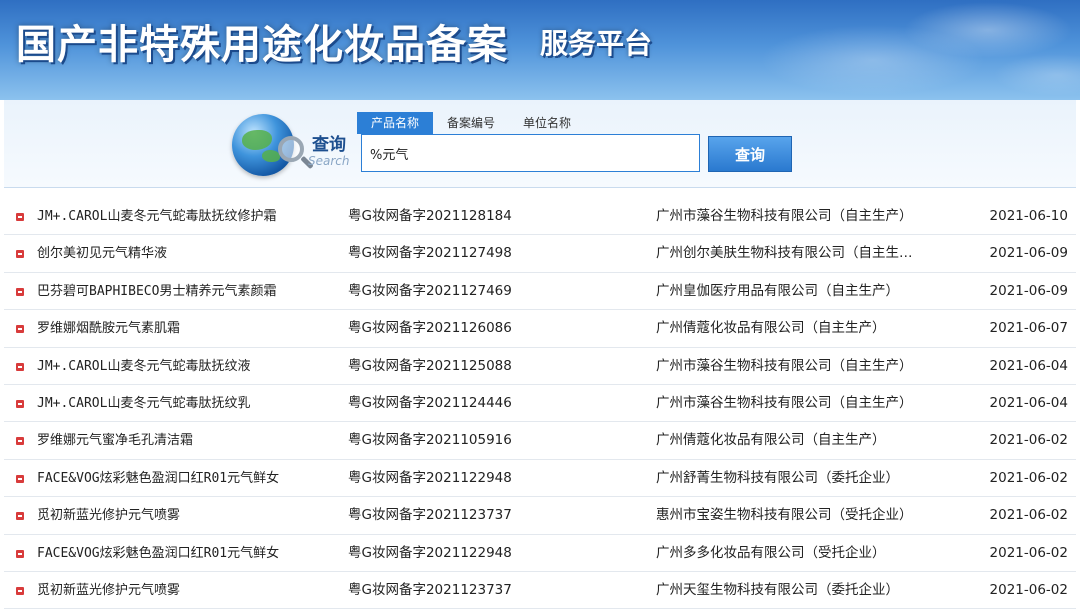  I want to click on search-input, so click(530, 153).